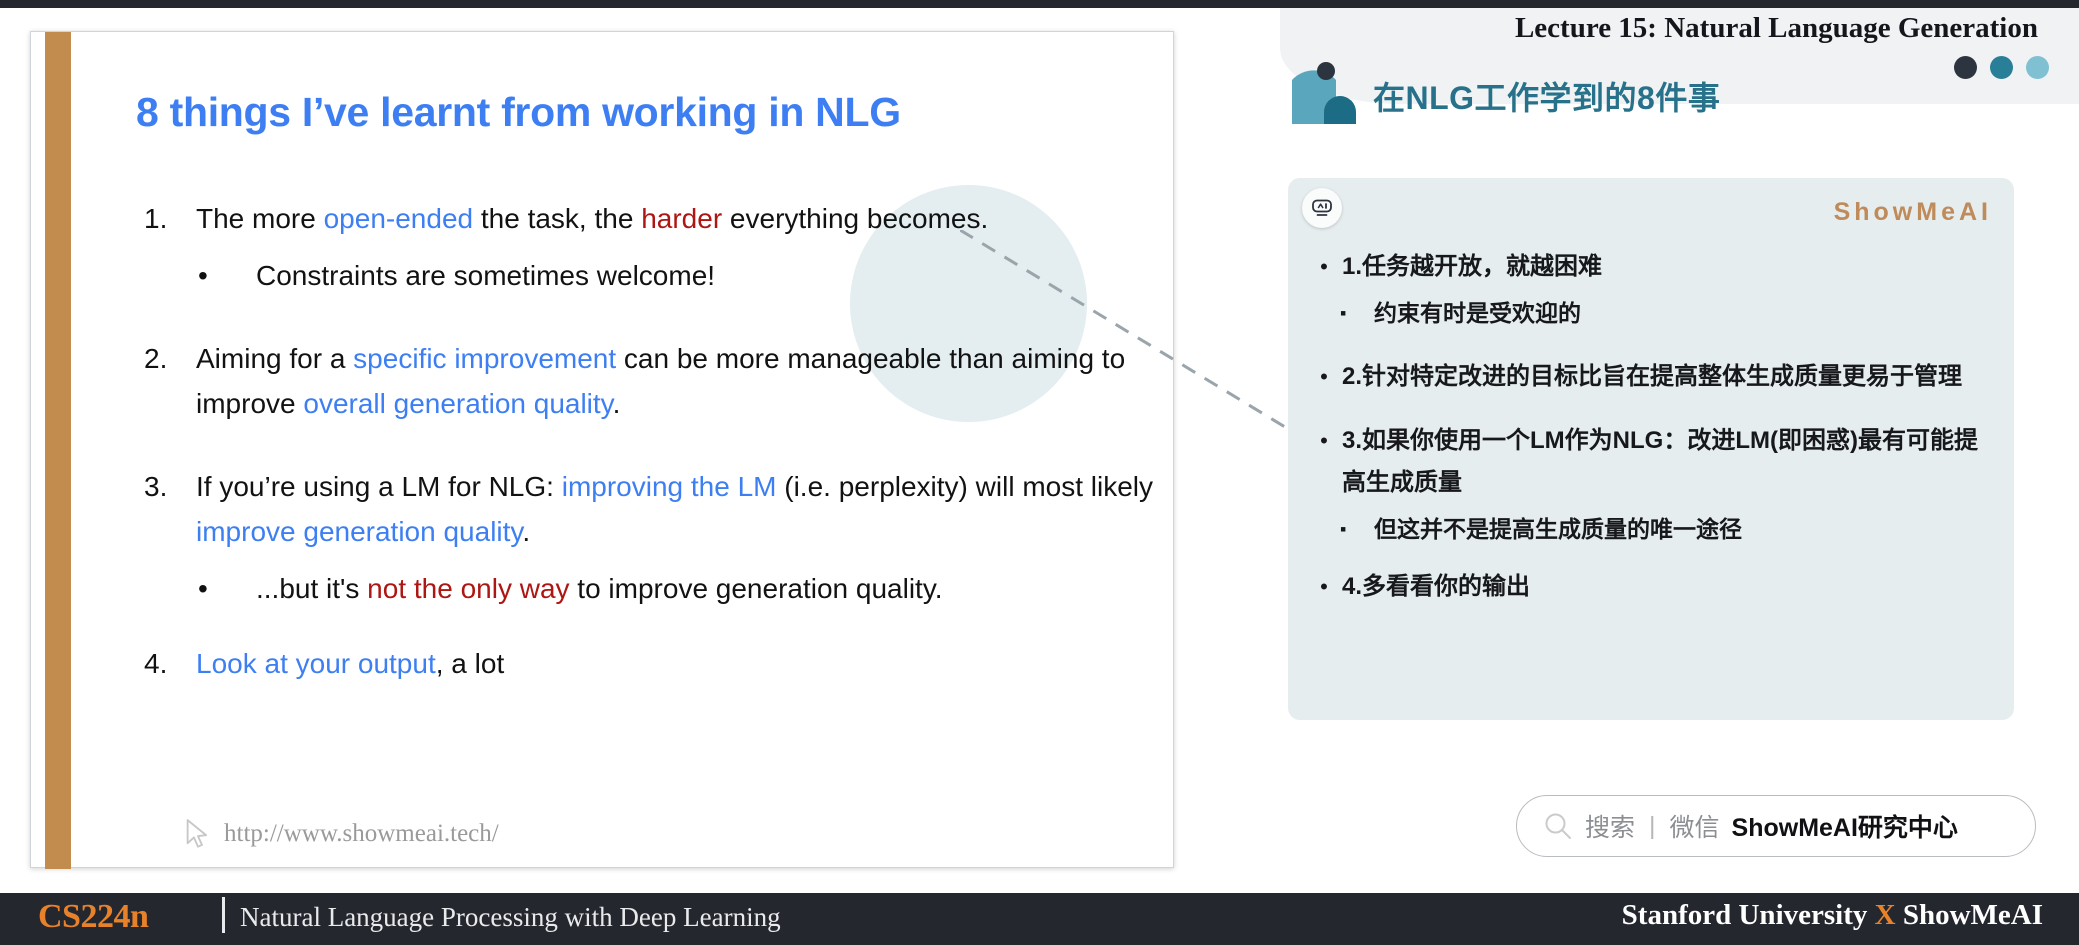 The width and height of the screenshot is (2079, 945). What do you see at coordinates (1436, 586) in the screenshot?
I see `list-item-text: 4.多看看你的输出` at bounding box center [1436, 586].